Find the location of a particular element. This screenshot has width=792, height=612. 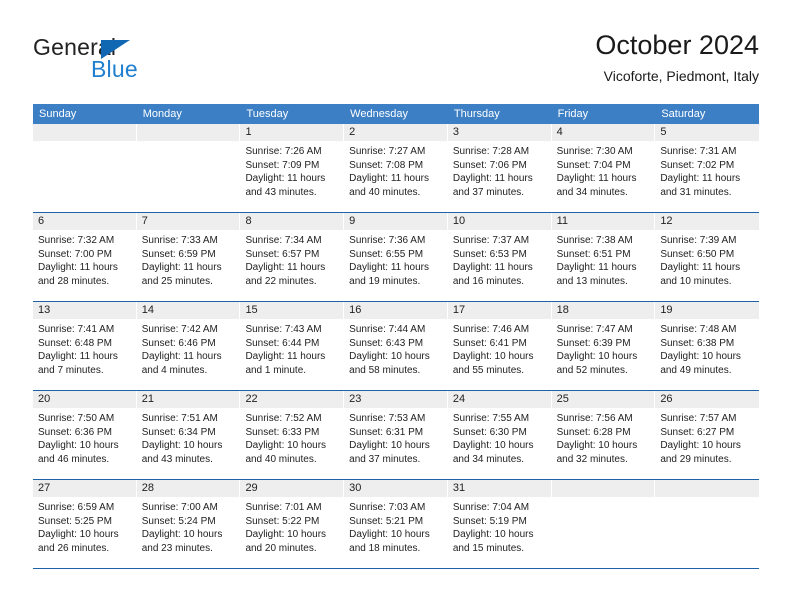

daylight-text-line2: and 34 minutes. is located at coordinates (592, 192).